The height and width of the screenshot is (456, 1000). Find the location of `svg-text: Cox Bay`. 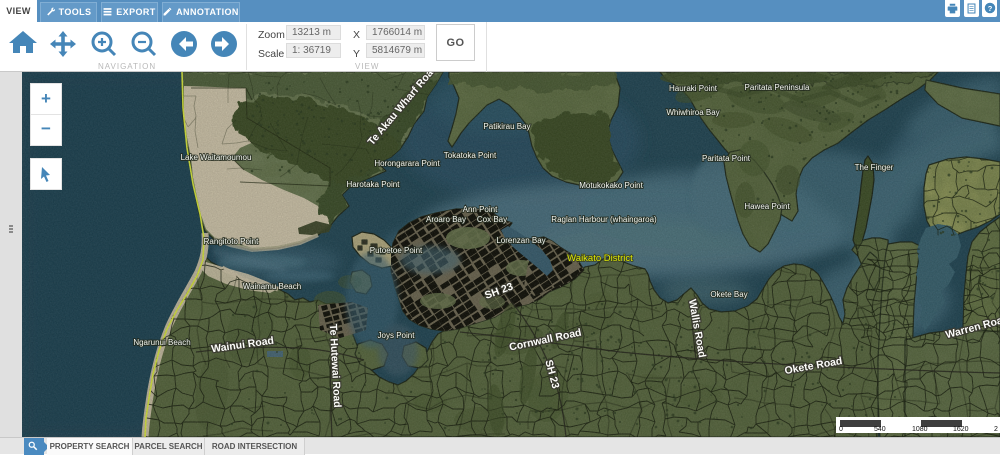

svg-text: Cox Bay is located at coordinates (492, 219).